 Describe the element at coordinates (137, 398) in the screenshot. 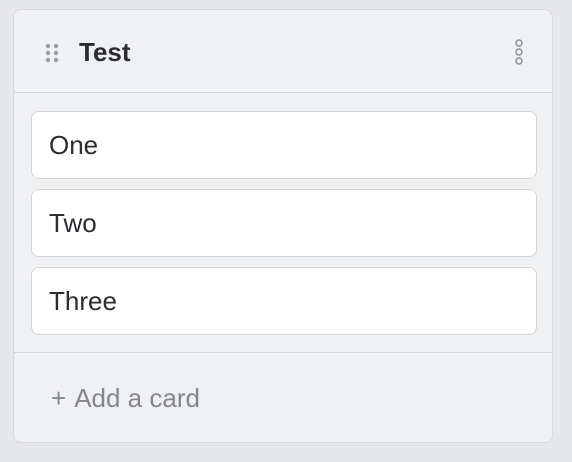

I see `add-card-label: Add a card` at that location.